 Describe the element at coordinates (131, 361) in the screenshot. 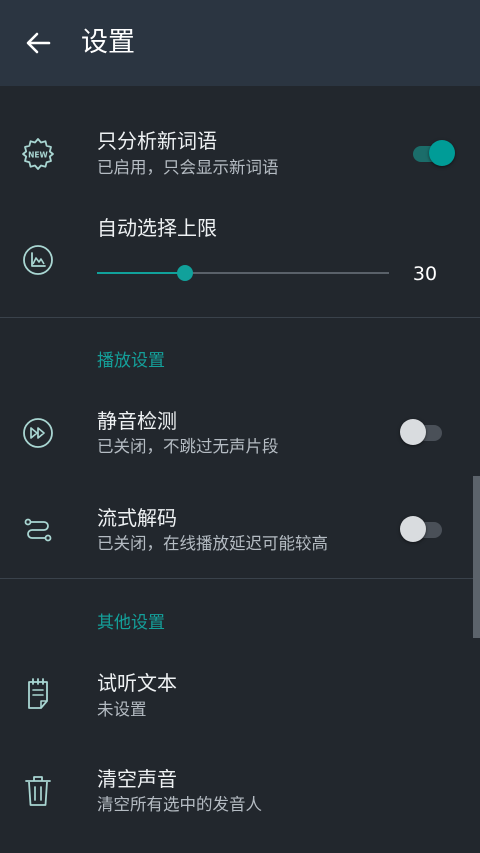

I see `section-header-playback: 播放设置` at that location.